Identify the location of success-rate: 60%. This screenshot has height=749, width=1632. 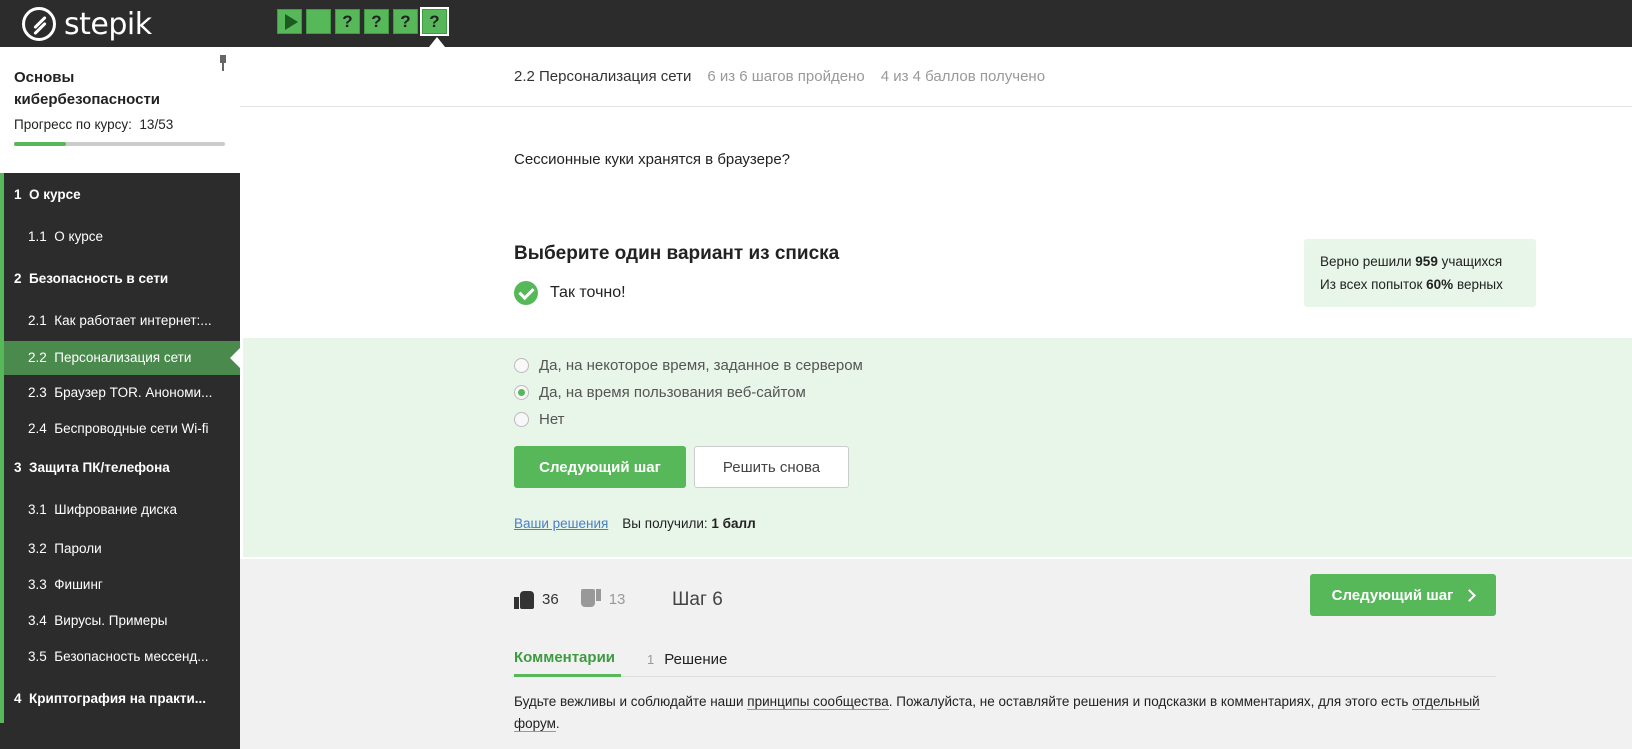
(1440, 284).